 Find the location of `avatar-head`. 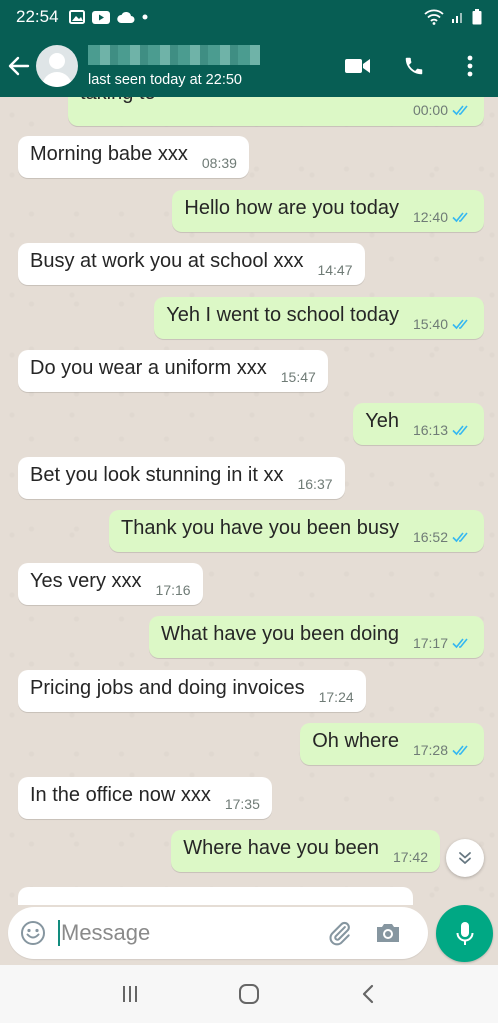

avatar-head is located at coordinates (57, 60).